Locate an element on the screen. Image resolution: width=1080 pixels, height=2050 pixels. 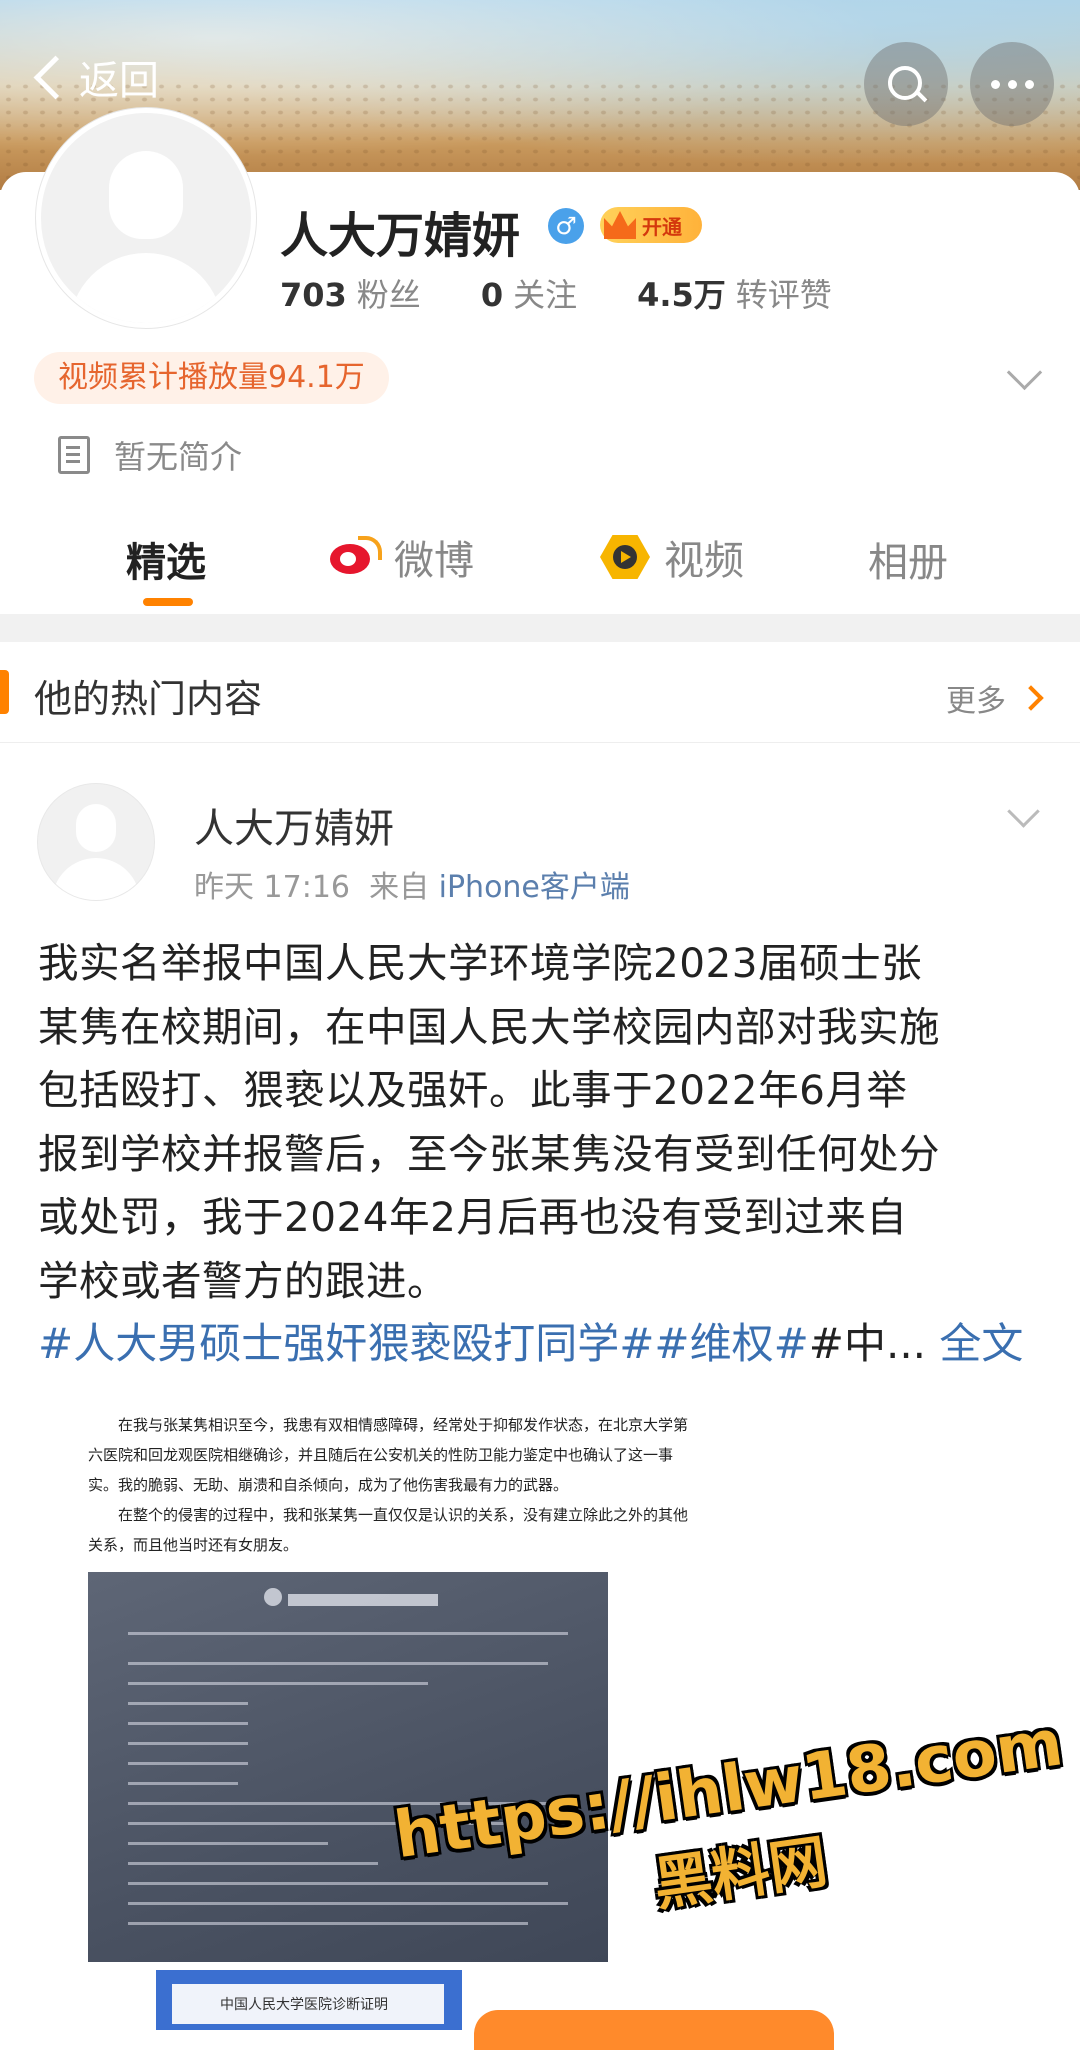
stat-following-label: 关注 is located at coordinates (545, 295).